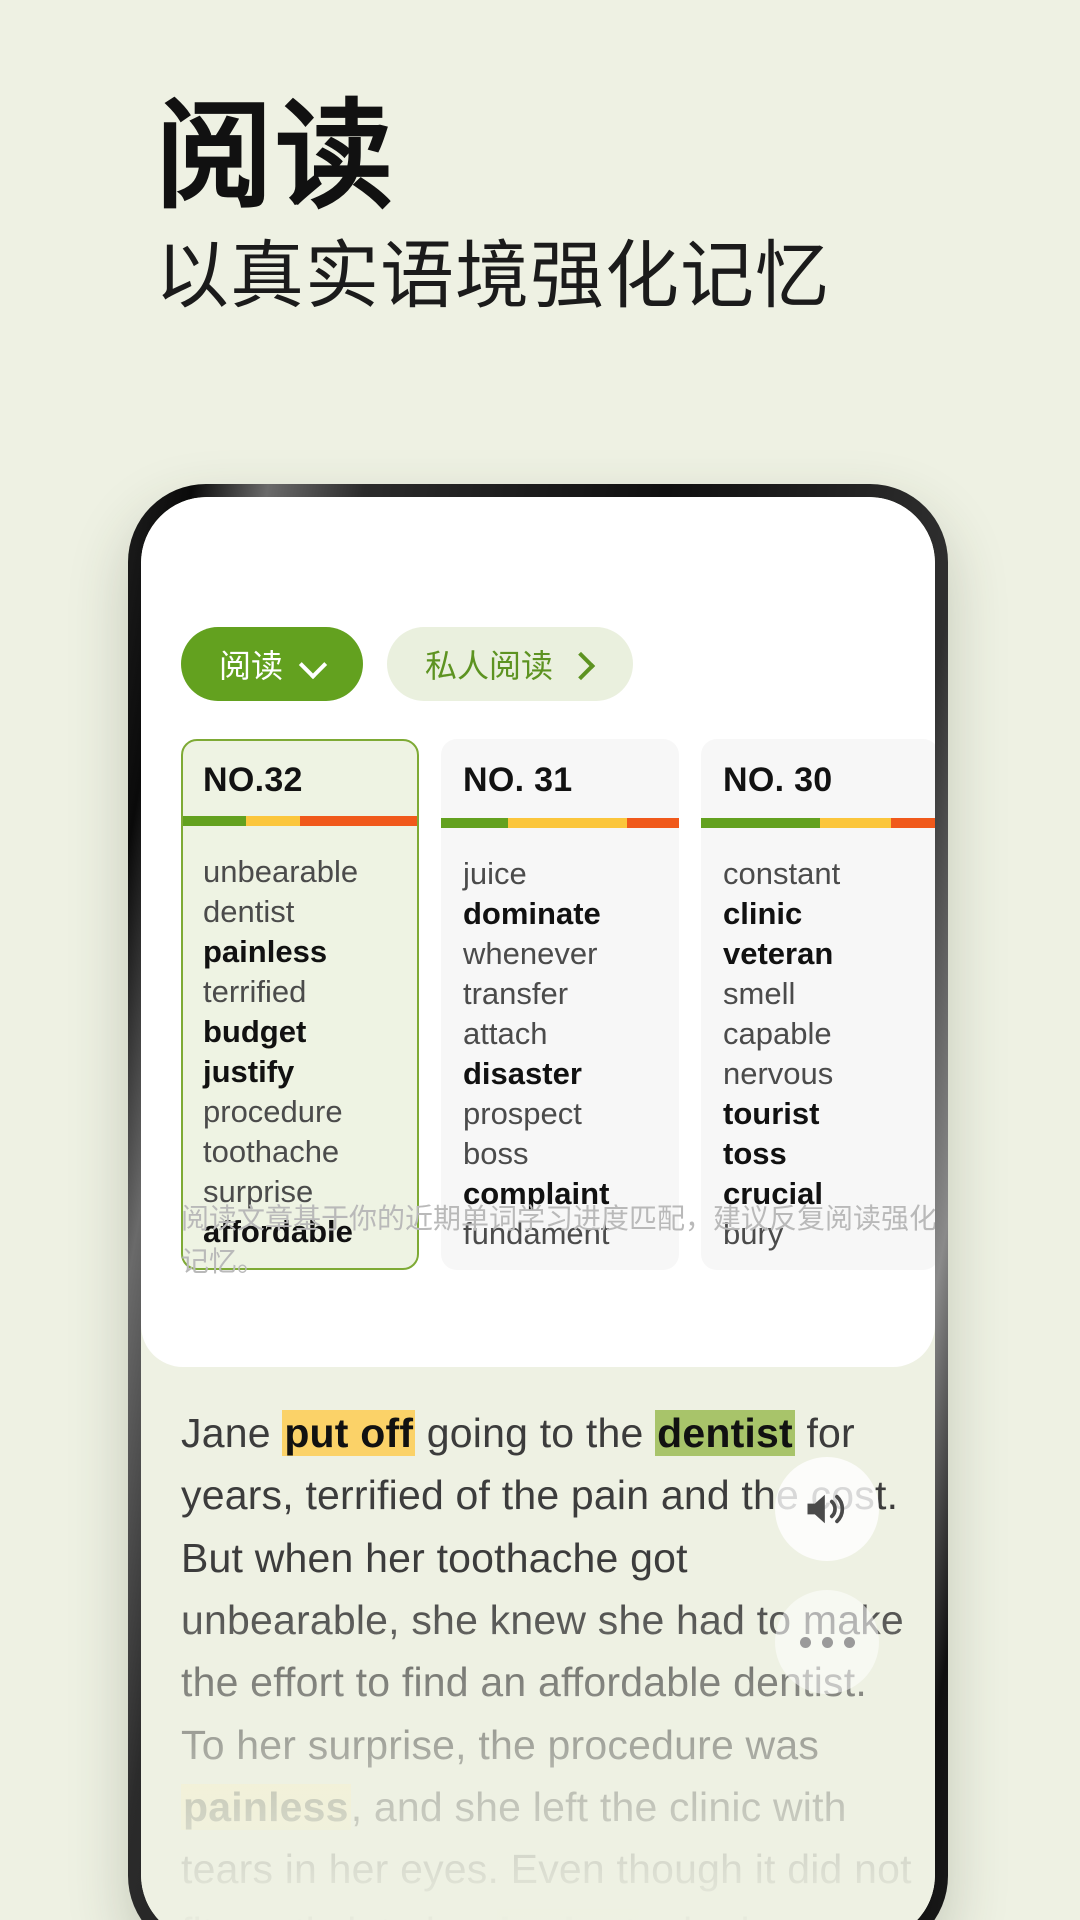  I want to click on word-item: prospect, so click(560, 1114).